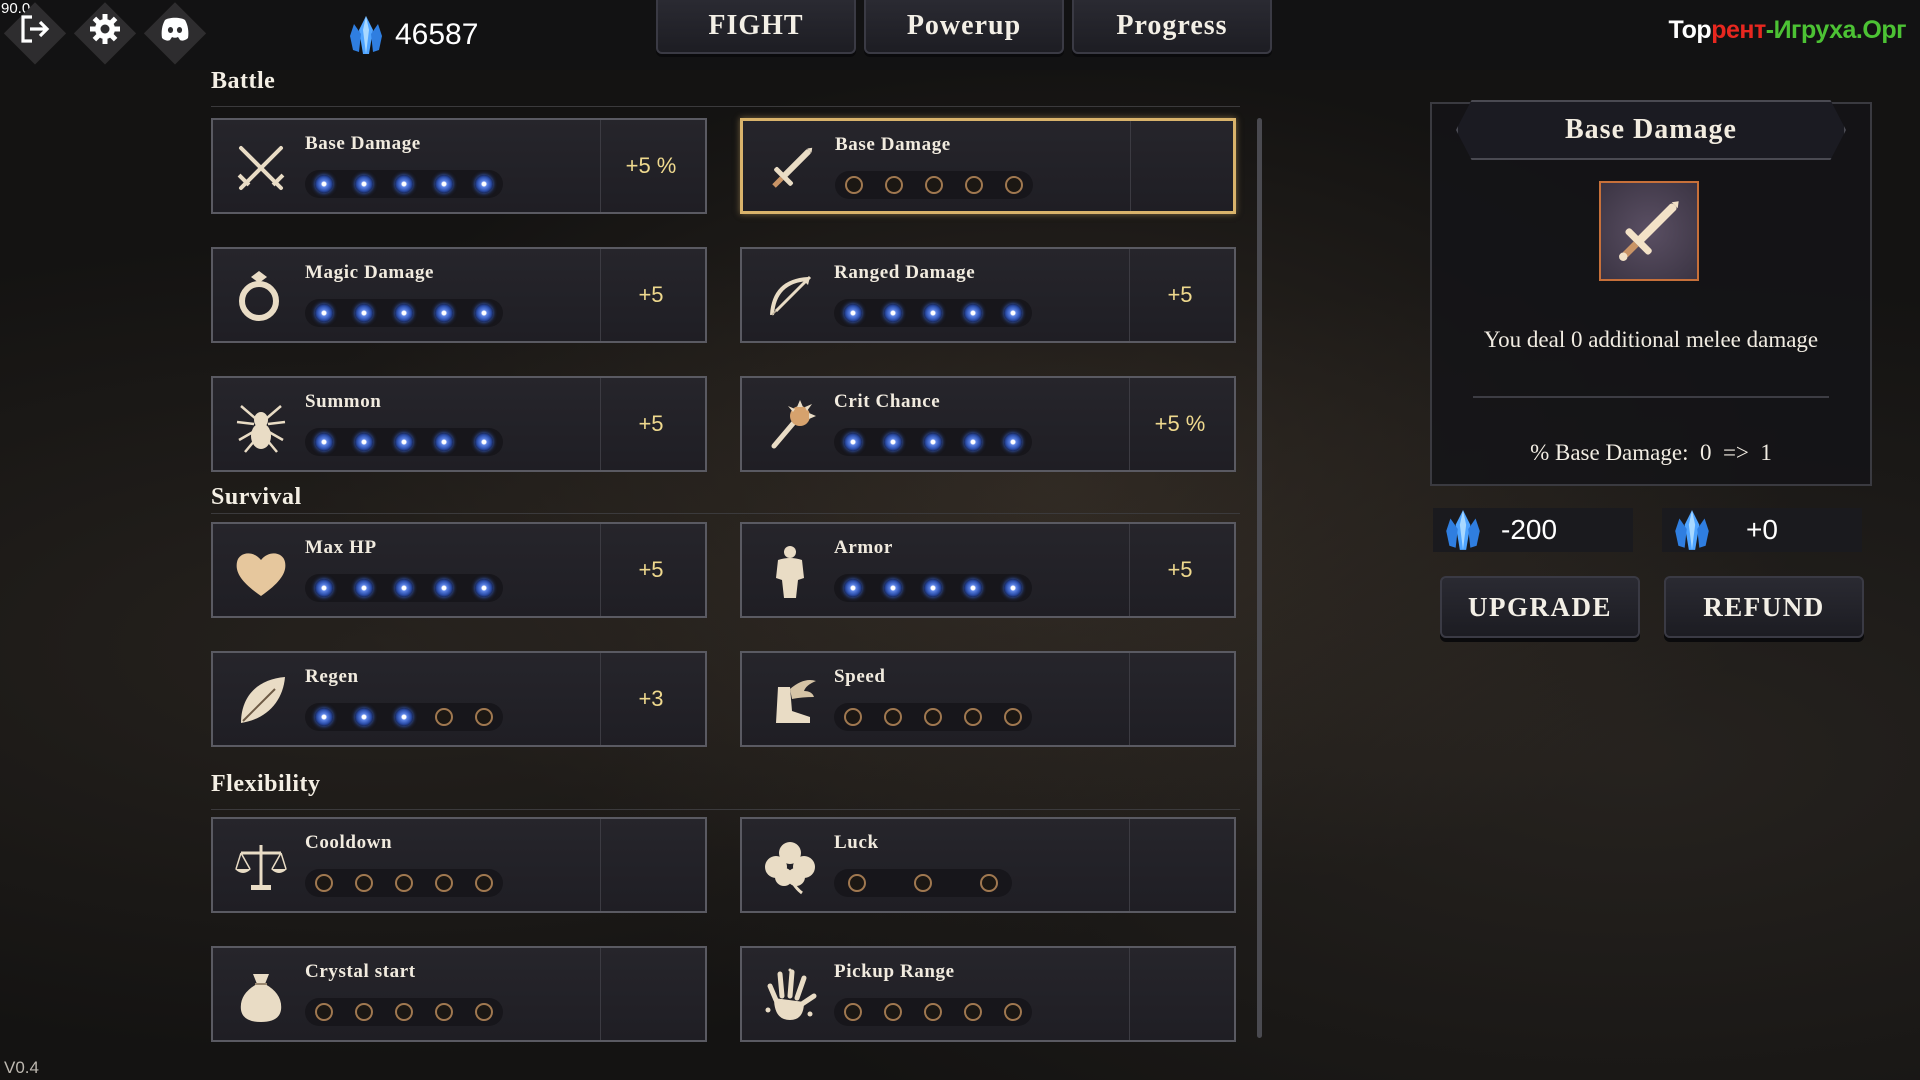 This screenshot has height=1080, width=1920. I want to click on section-title-survival: Survival, so click(256, 497).